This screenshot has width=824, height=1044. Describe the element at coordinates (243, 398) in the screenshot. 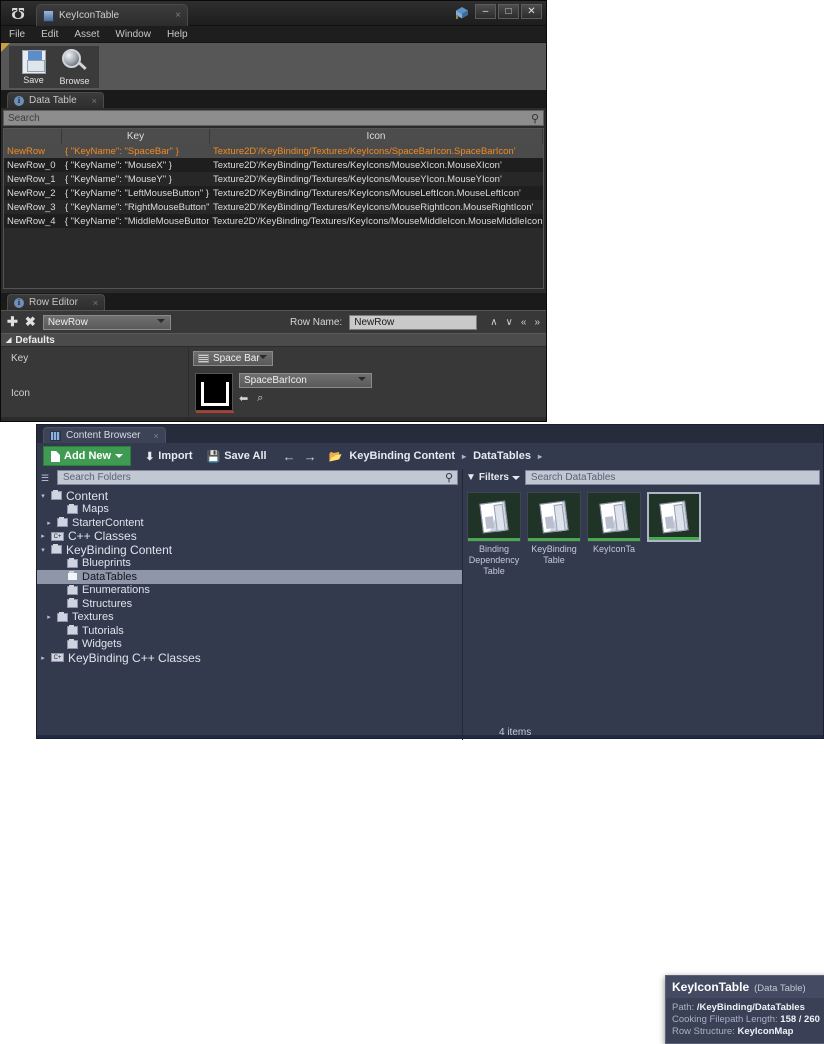

I see `use-selected-asset-icon: ⬅` at that location.